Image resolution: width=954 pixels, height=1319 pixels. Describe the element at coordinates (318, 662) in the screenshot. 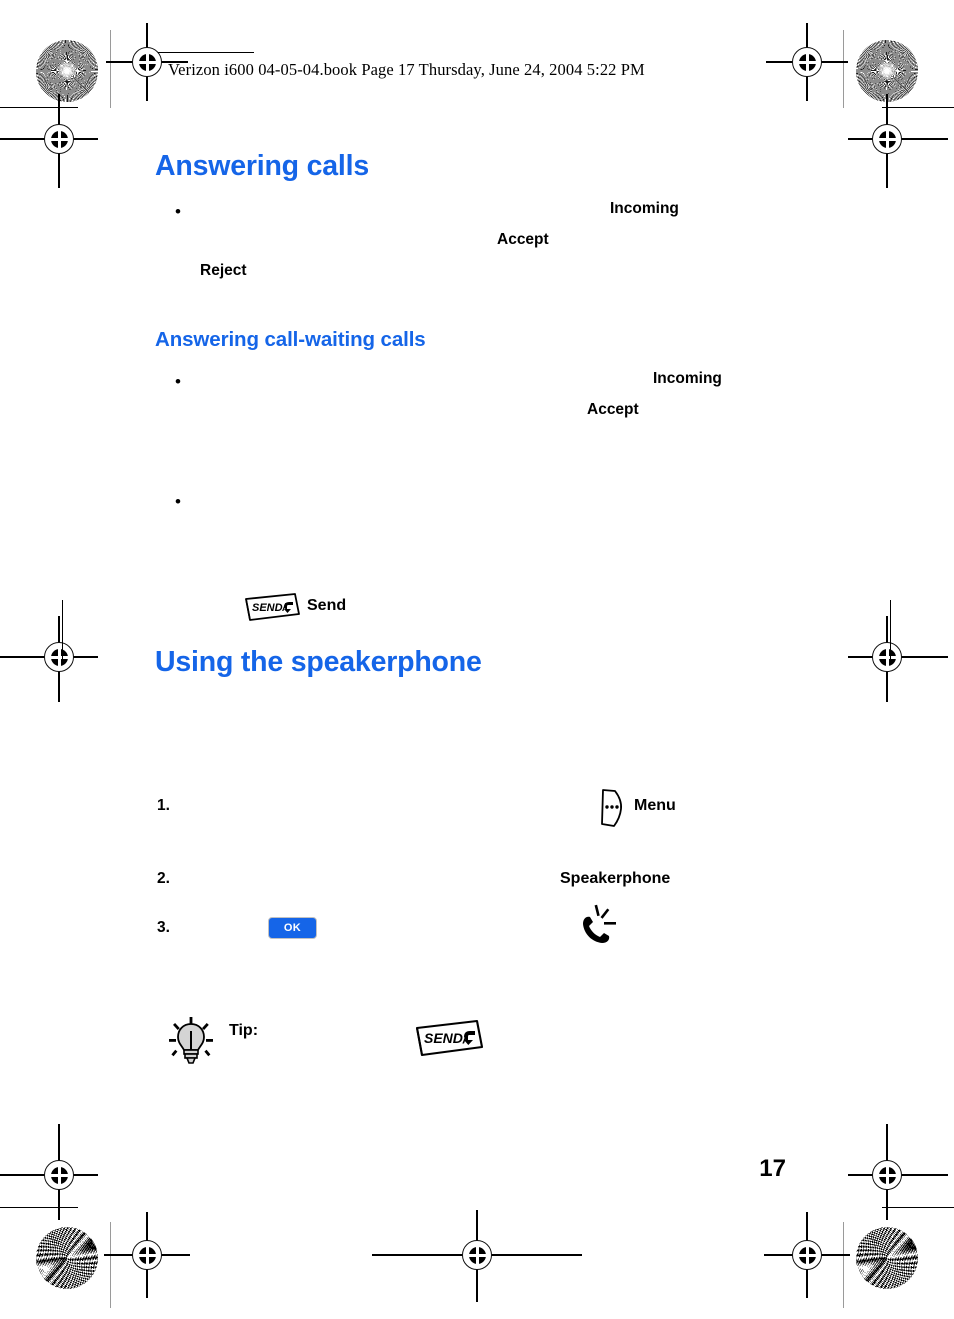

I see `heading-using-the-speakerphone: Using the speakerphone` at that location.